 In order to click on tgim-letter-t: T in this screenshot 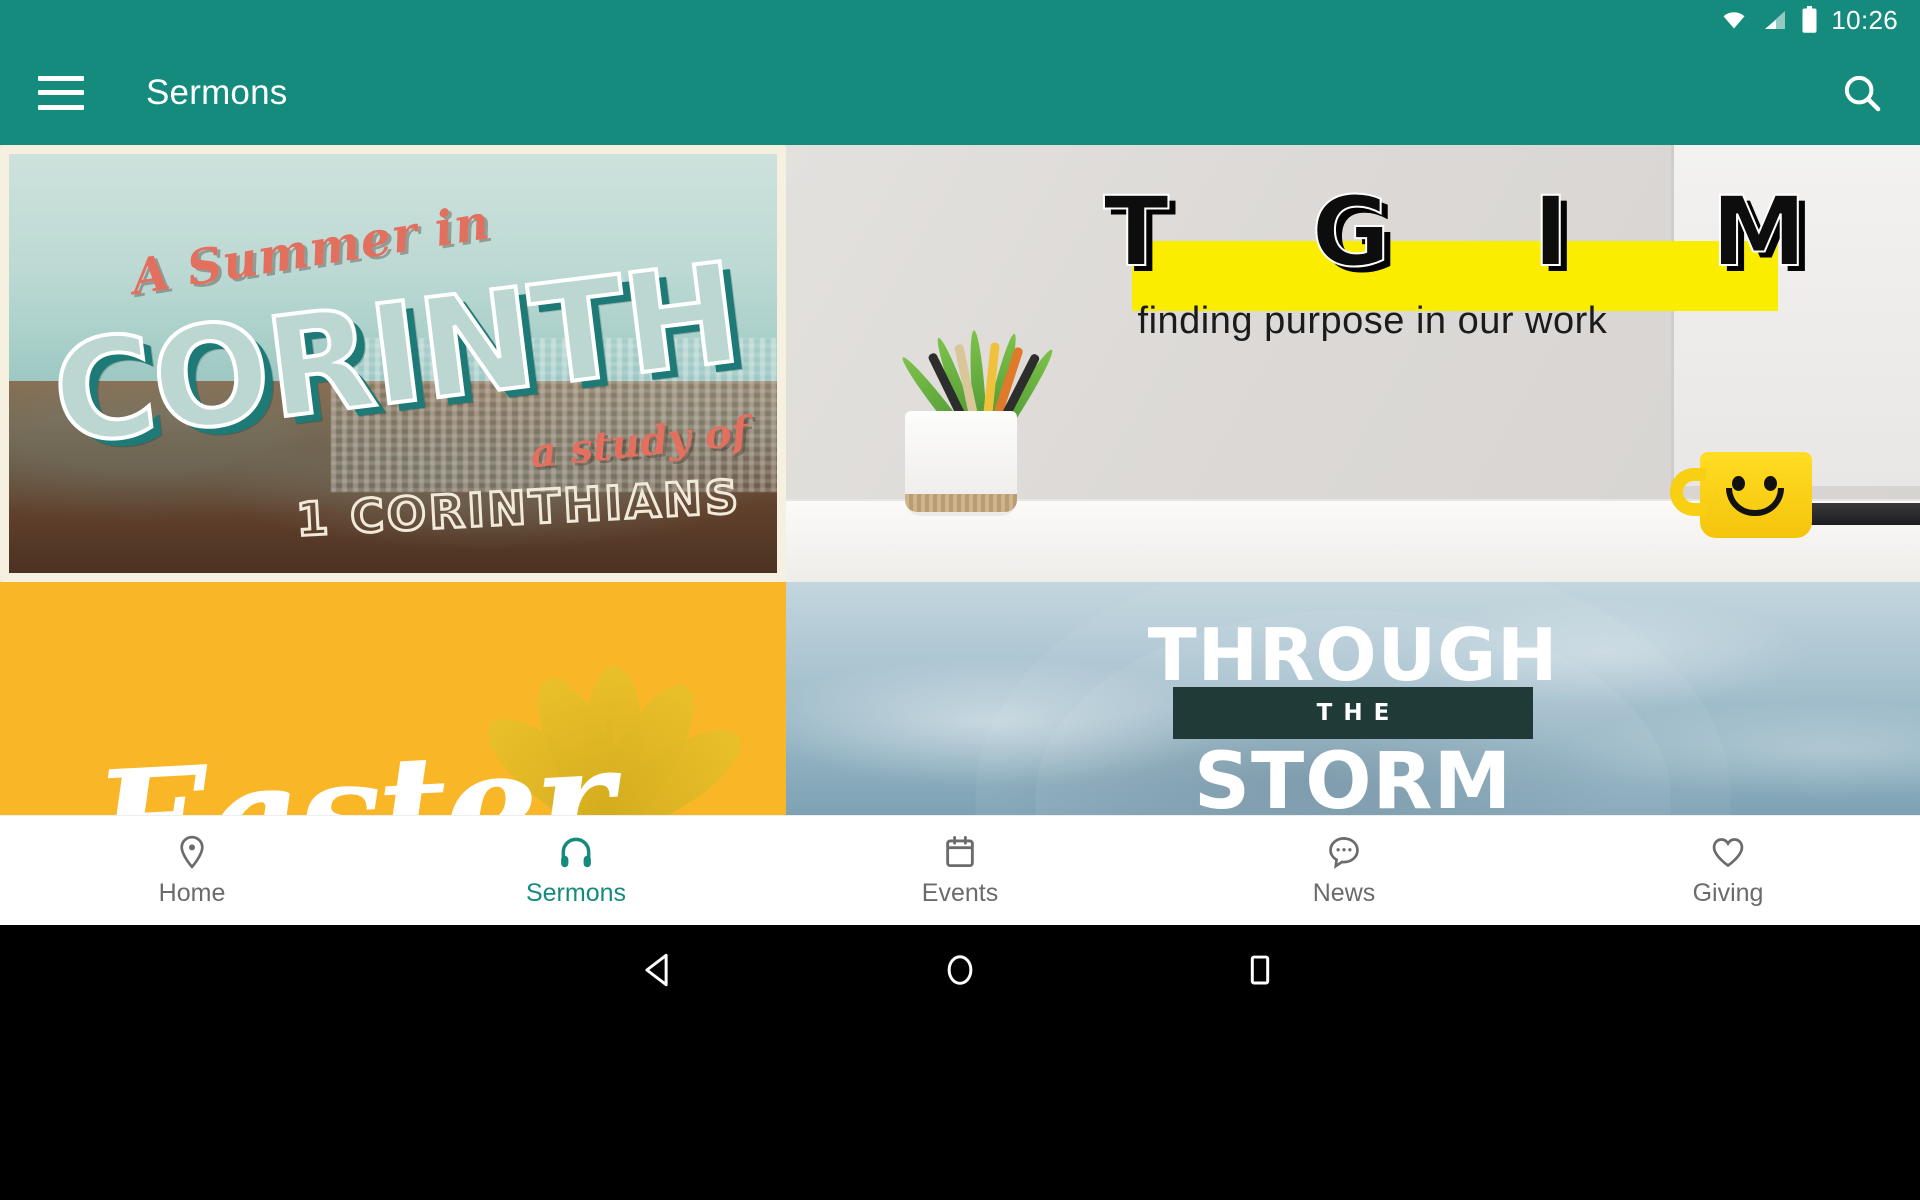, I will do `click(1136, 232)`.